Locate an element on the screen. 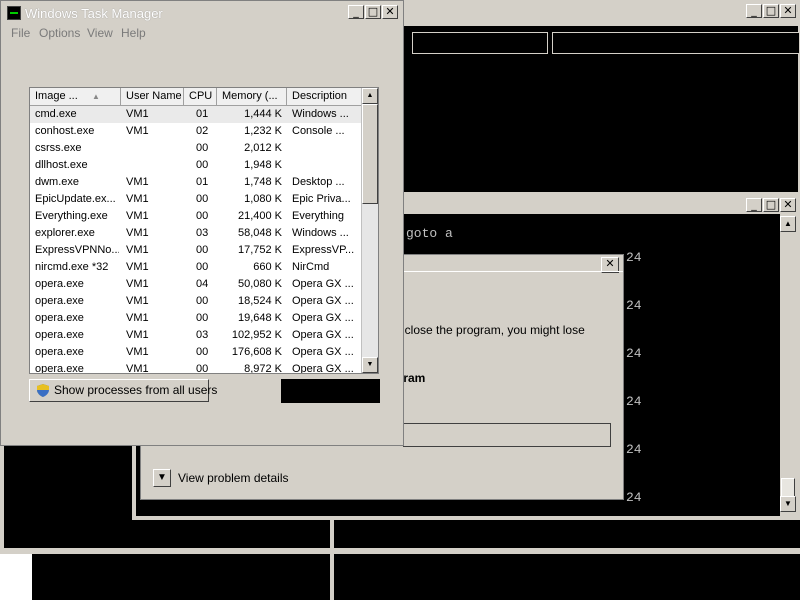  menu-bar: File Options View Help is located at coordinates (202, 34).